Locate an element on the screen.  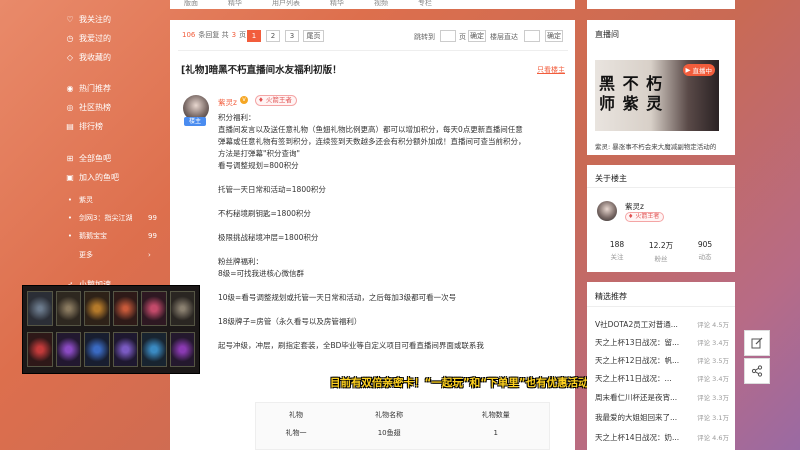
body-line: 托管一天日常和活动=1800积分 is located at coordinates (272, 189).